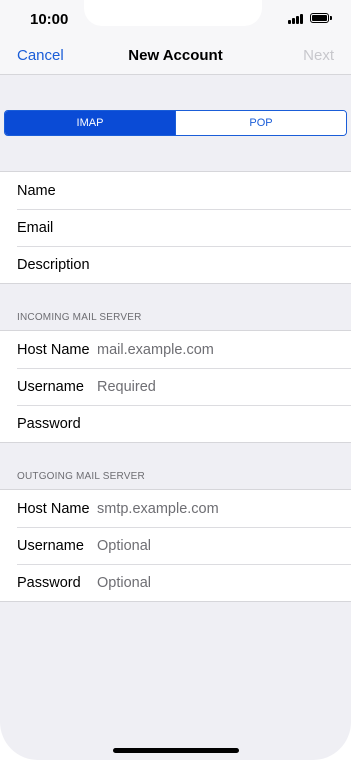  What do you see at coordinates (155, 349) in the screenshot?
I see `incoming-host-value: mail.example.com` at bounding box center [155, 349].